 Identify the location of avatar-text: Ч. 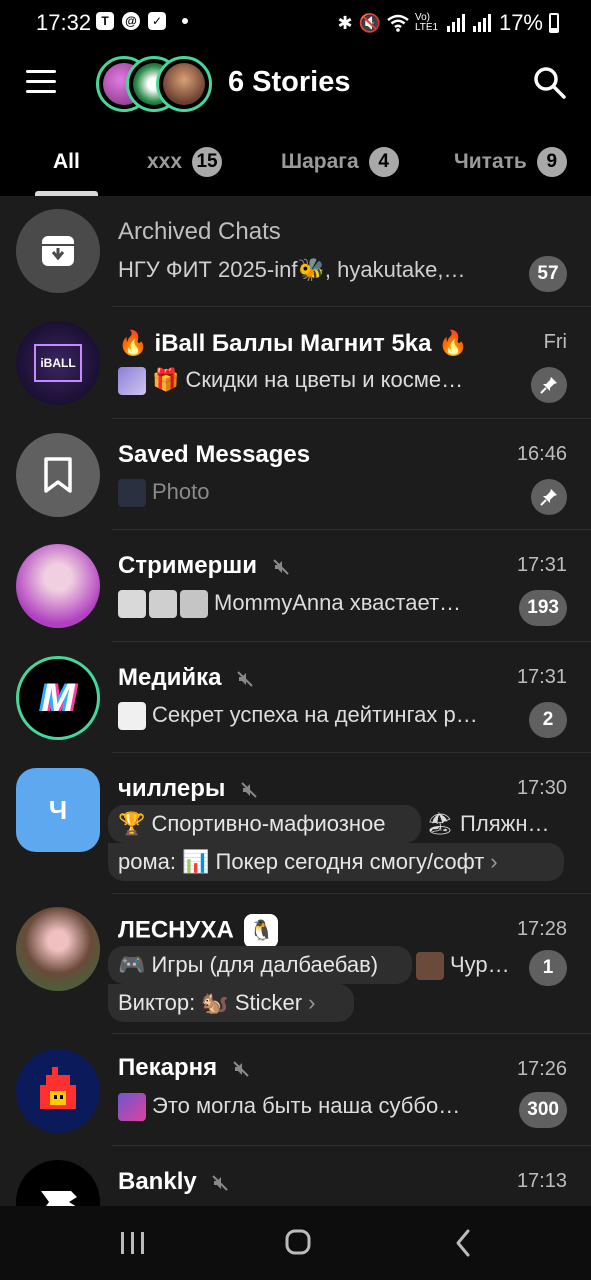
(58, 809).